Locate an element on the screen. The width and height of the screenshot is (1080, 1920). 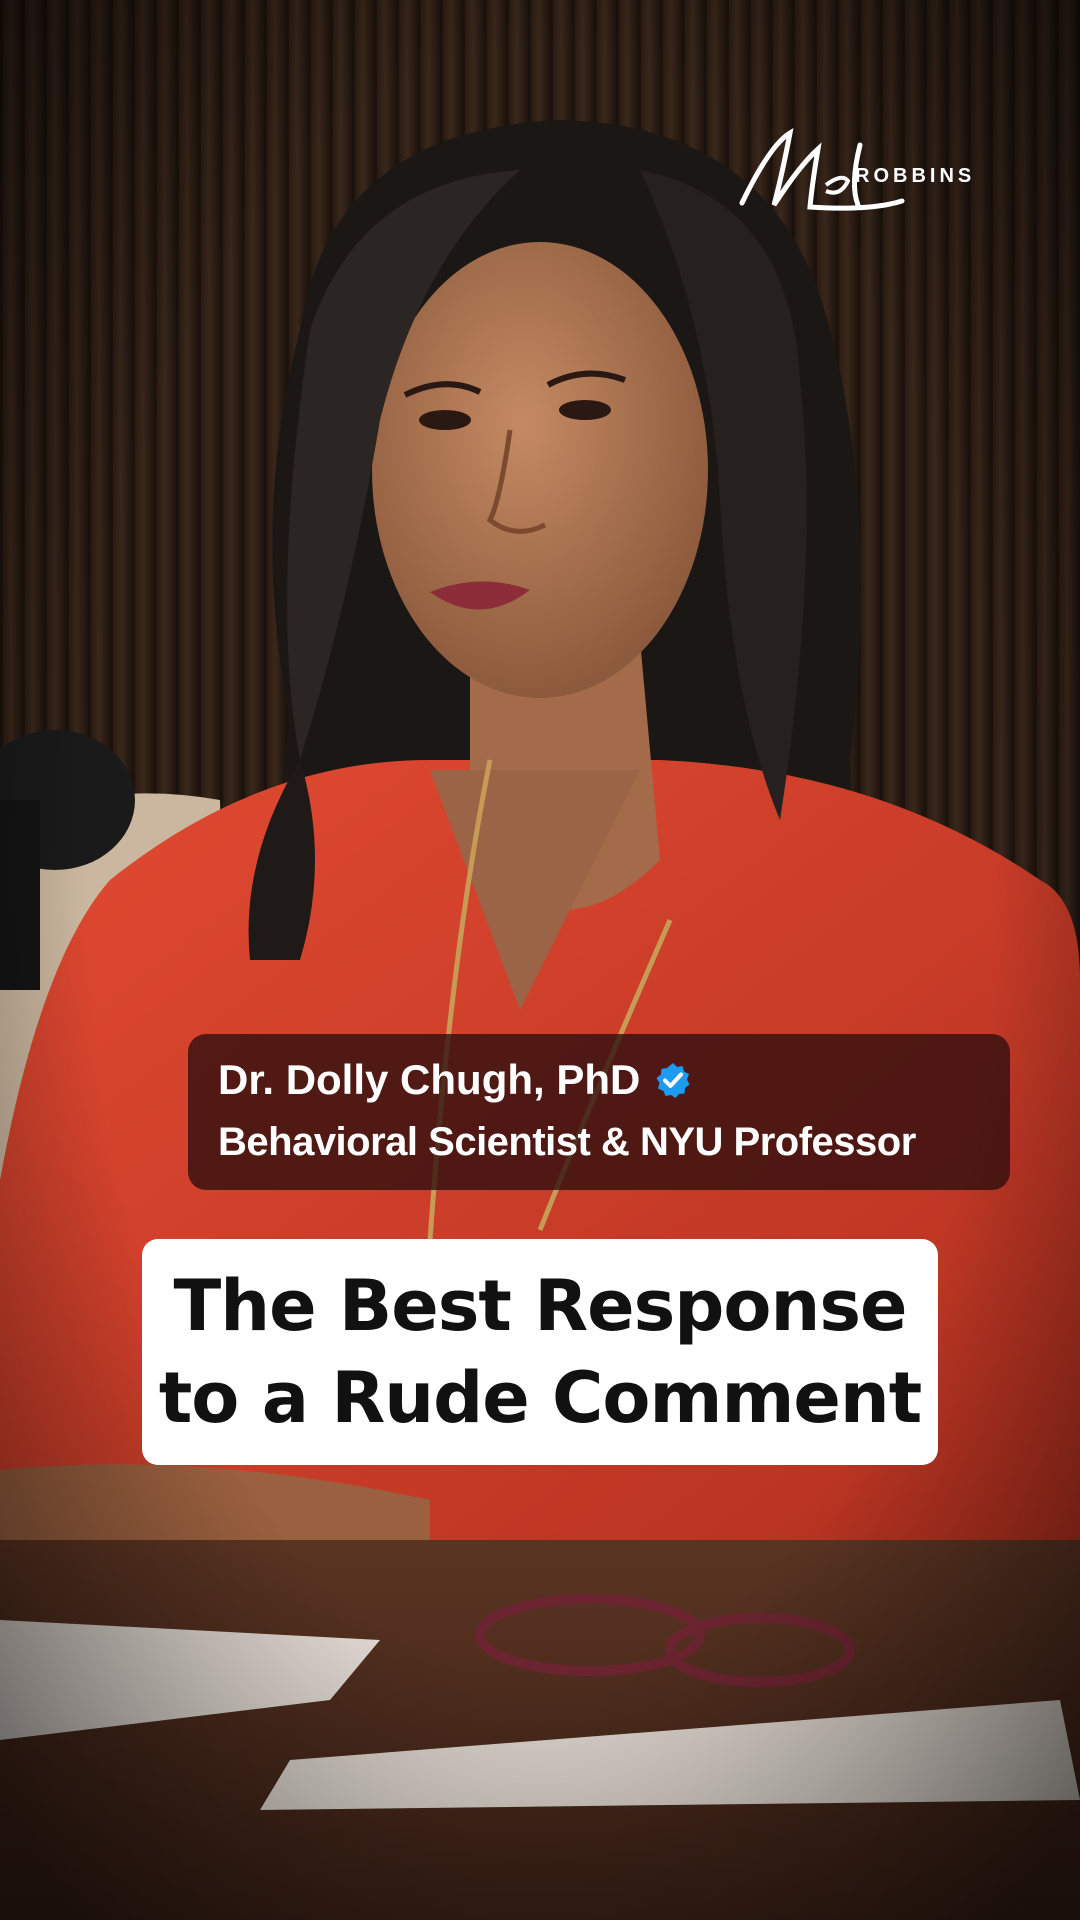
guest-title: Behavioral Scientist & NYU Professor is located at coordinates (567, 1142).